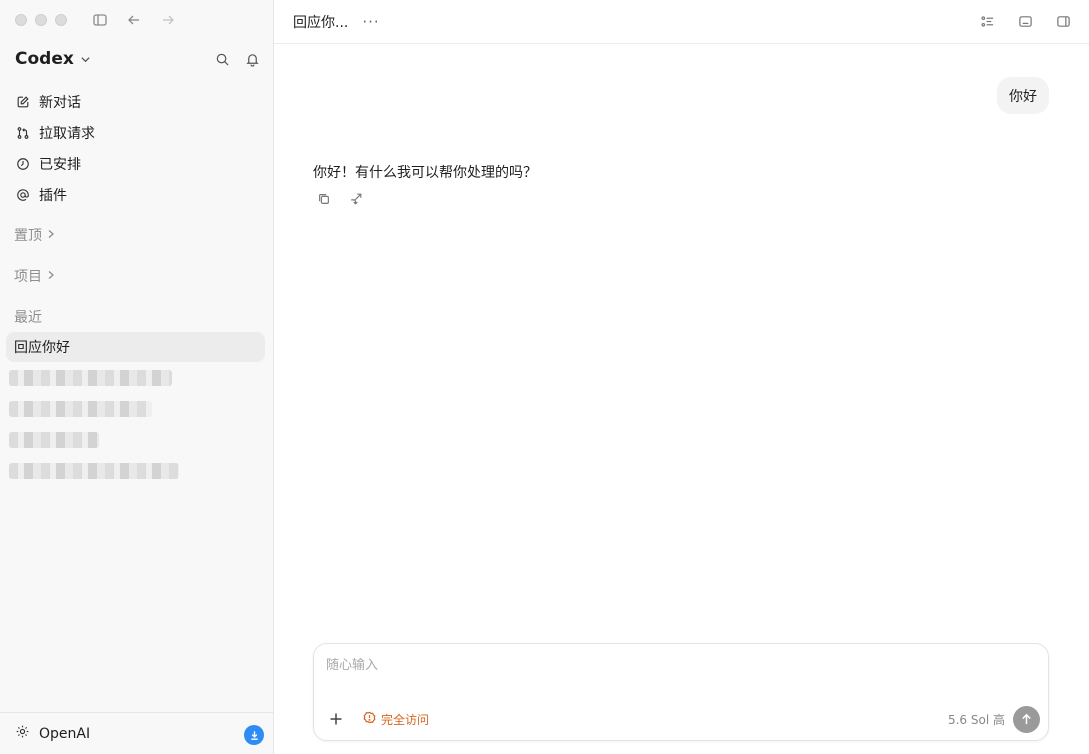 Image resolution: width=1089 pixels, height=754 pixels. I want to click on search-icon, so click(222, 59).